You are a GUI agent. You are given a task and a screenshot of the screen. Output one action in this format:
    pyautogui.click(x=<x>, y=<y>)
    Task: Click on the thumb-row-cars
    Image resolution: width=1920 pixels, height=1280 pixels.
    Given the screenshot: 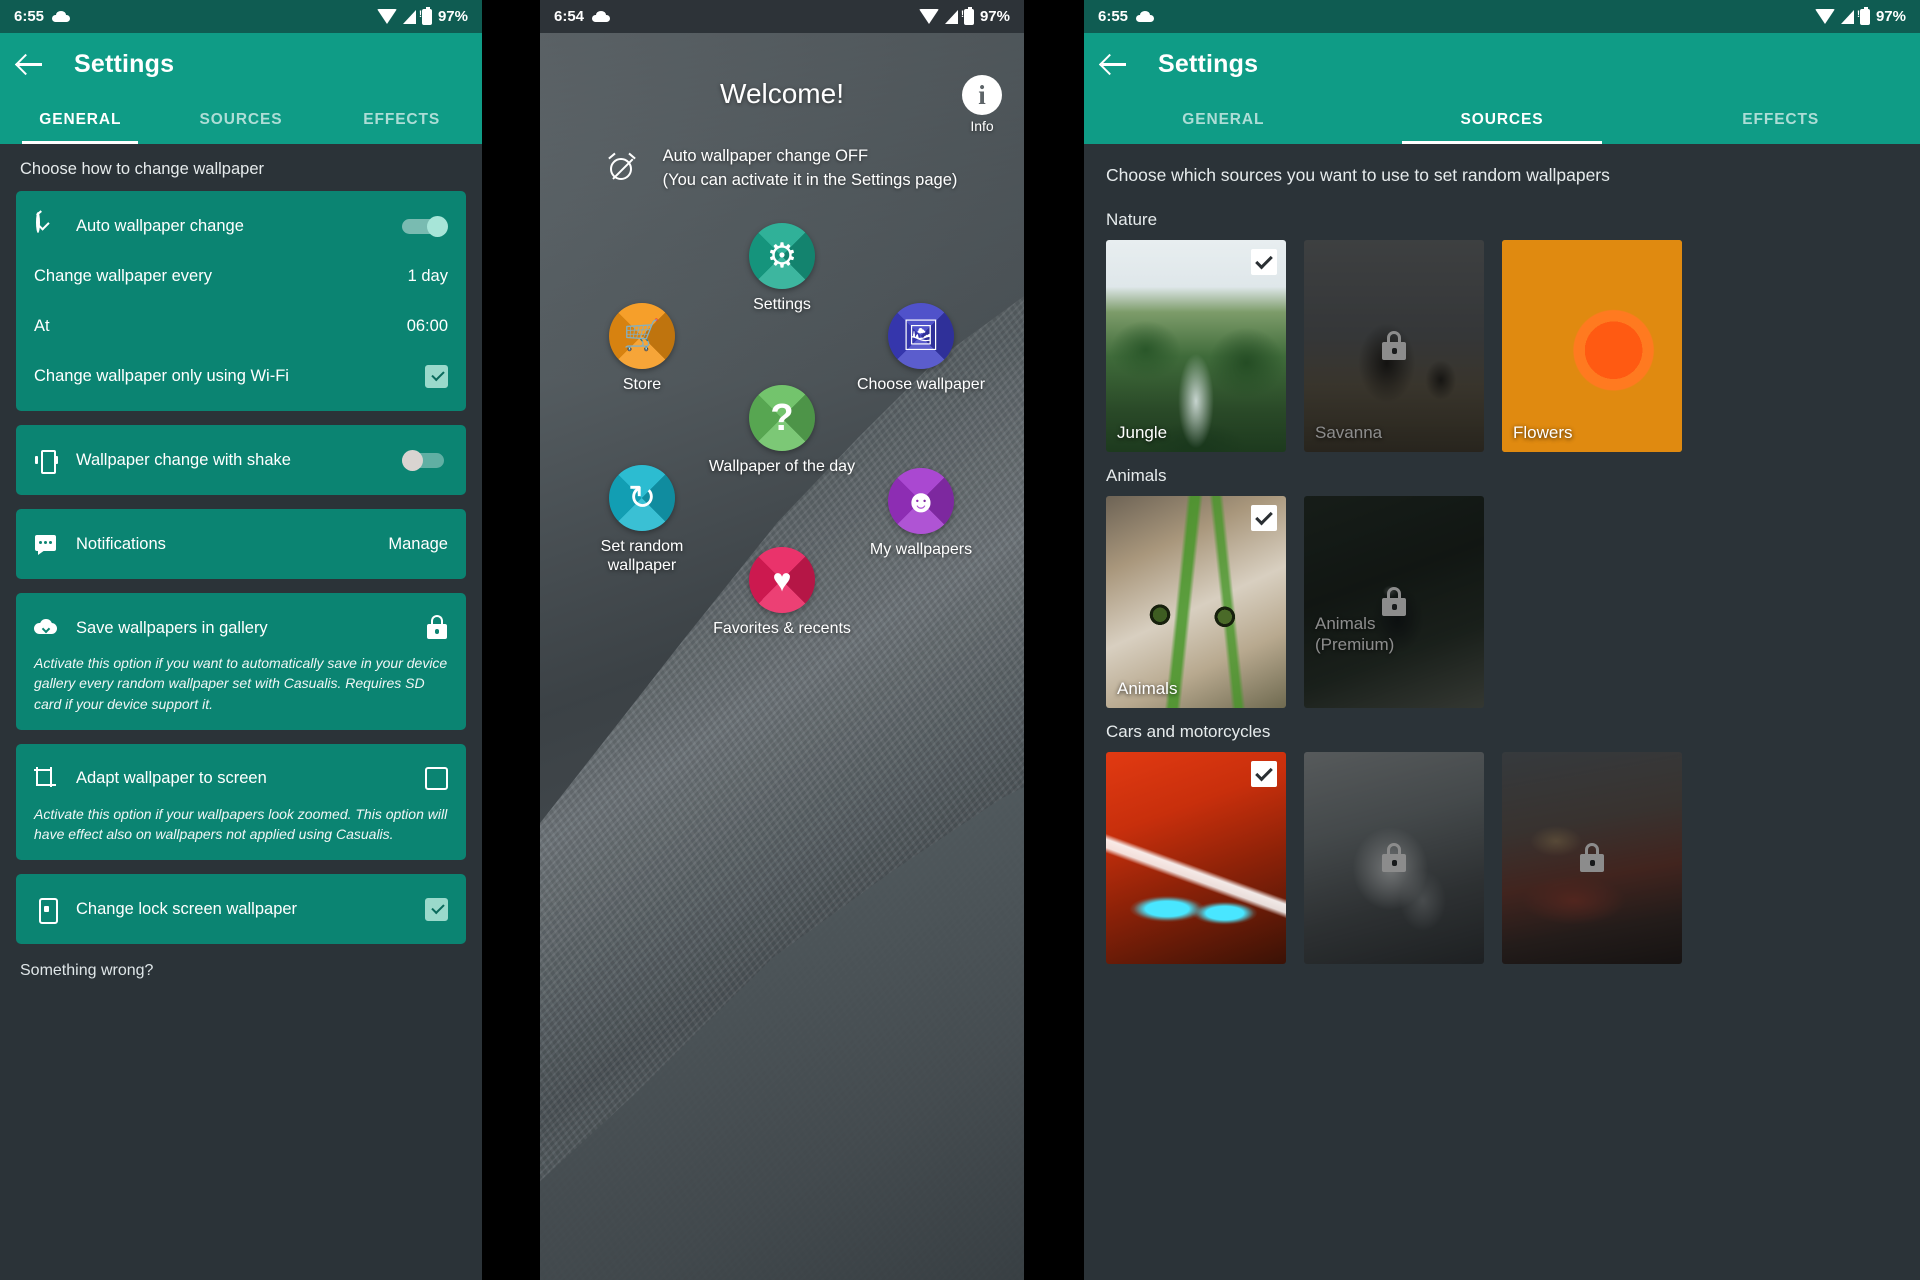 What is the action you would take?
    pyautogui.click(x=1502, y=858)
    